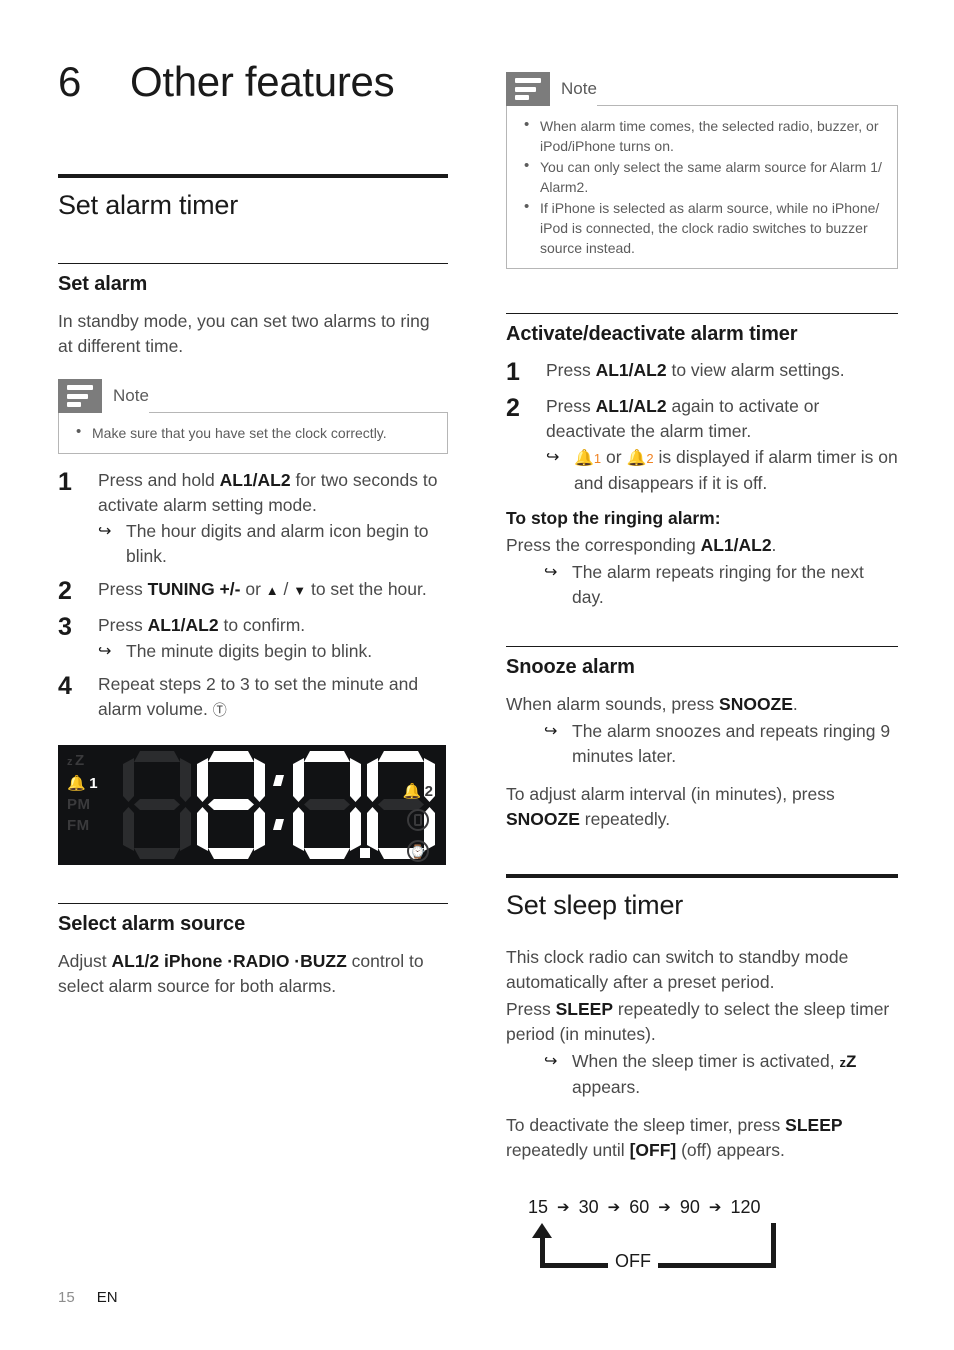 Image resolution: width=954 pixels, height=1350 pixels. I want to click on stop-alarm-heading: To stop the ringing alarm:, so click(702, 518).